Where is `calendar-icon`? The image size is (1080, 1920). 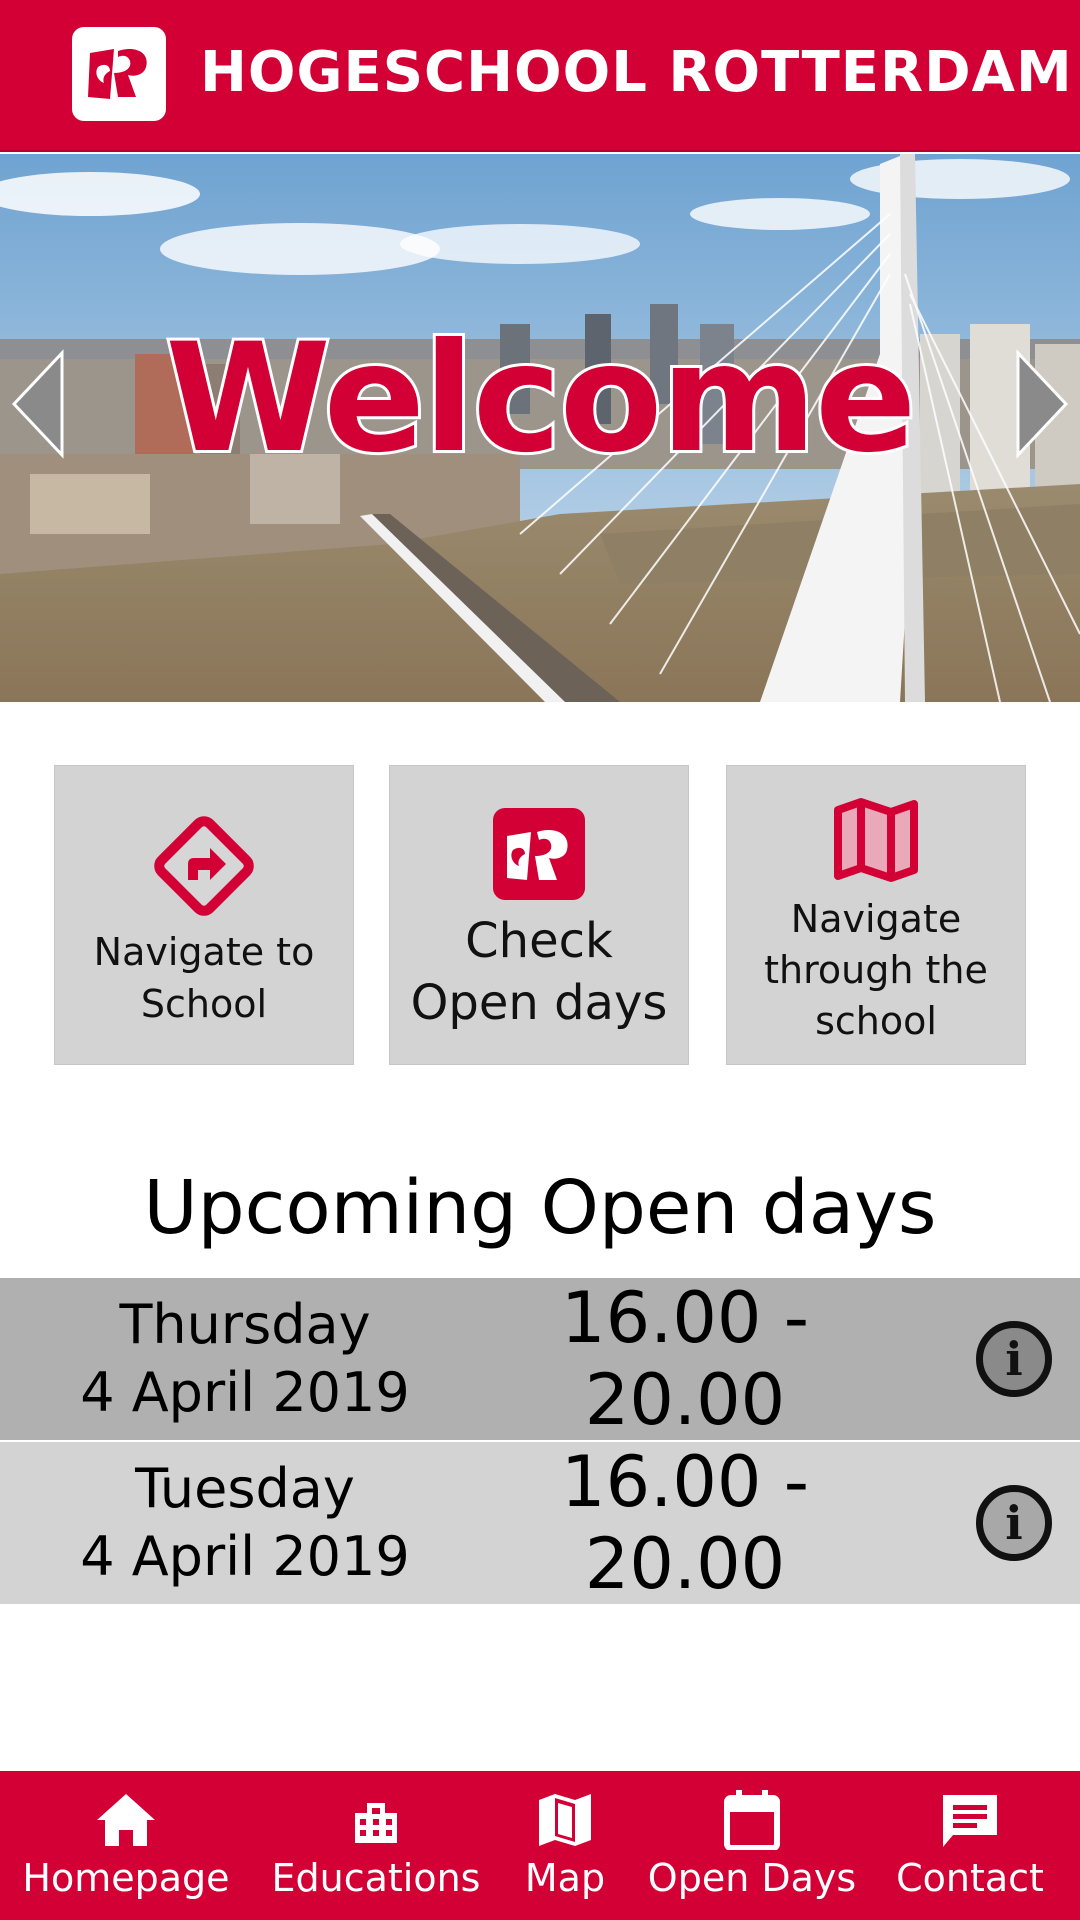
calendar-icon is located at coordinates (752, 1820).